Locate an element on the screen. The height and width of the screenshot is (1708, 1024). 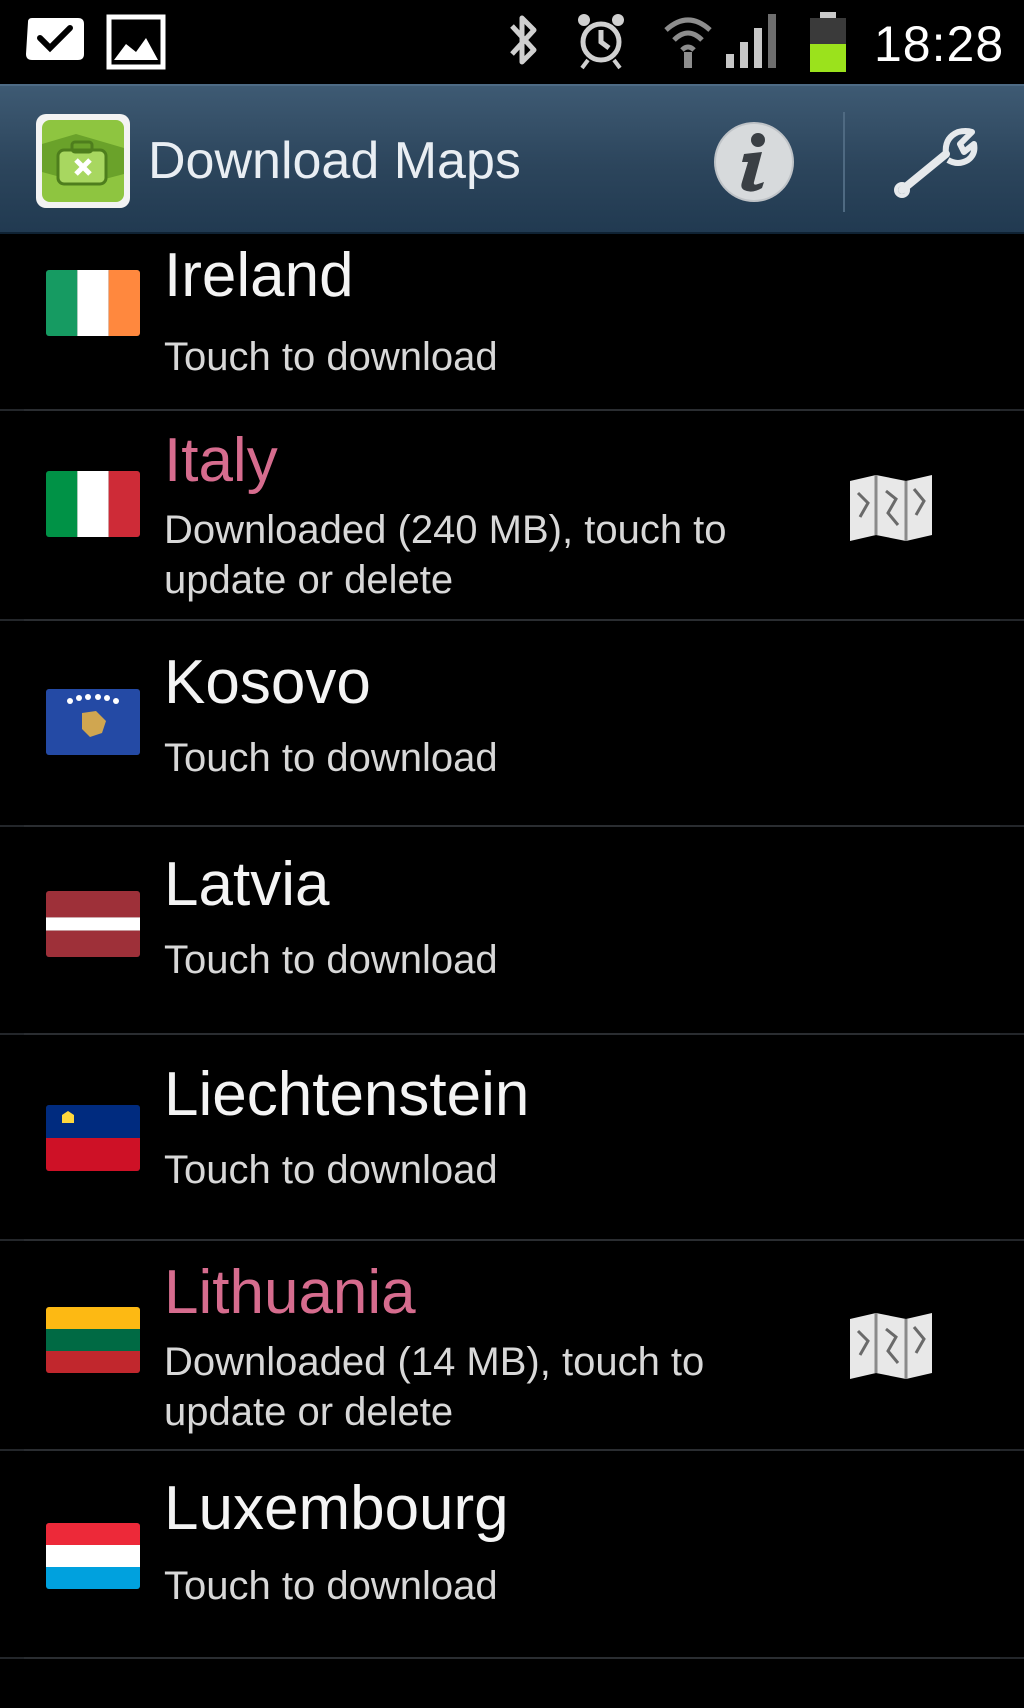
row-divider is located at coordinates (512, 1658).